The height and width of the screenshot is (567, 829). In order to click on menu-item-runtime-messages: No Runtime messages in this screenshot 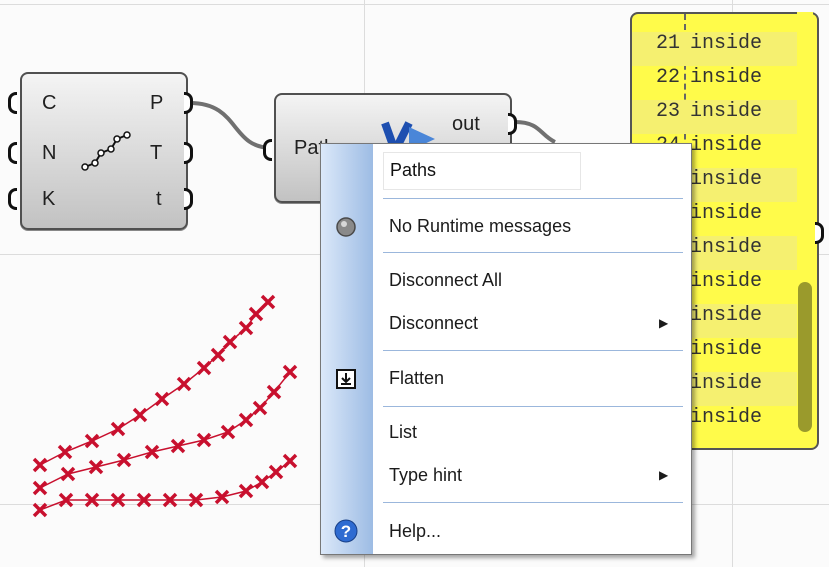, I will do `click(532, 226)`.